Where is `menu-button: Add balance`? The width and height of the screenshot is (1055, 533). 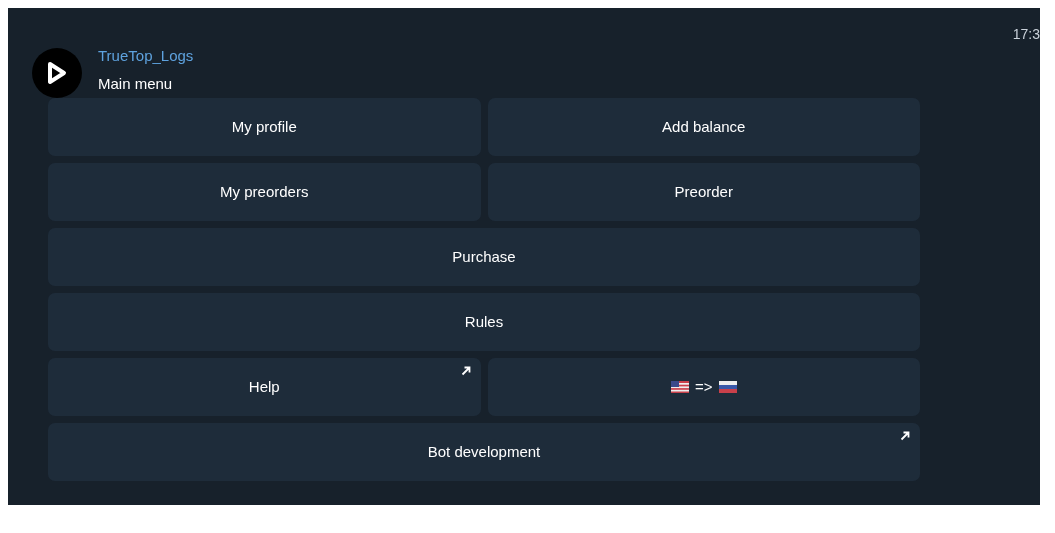
menu-button: Add balance is located at coordinates (703, 127).